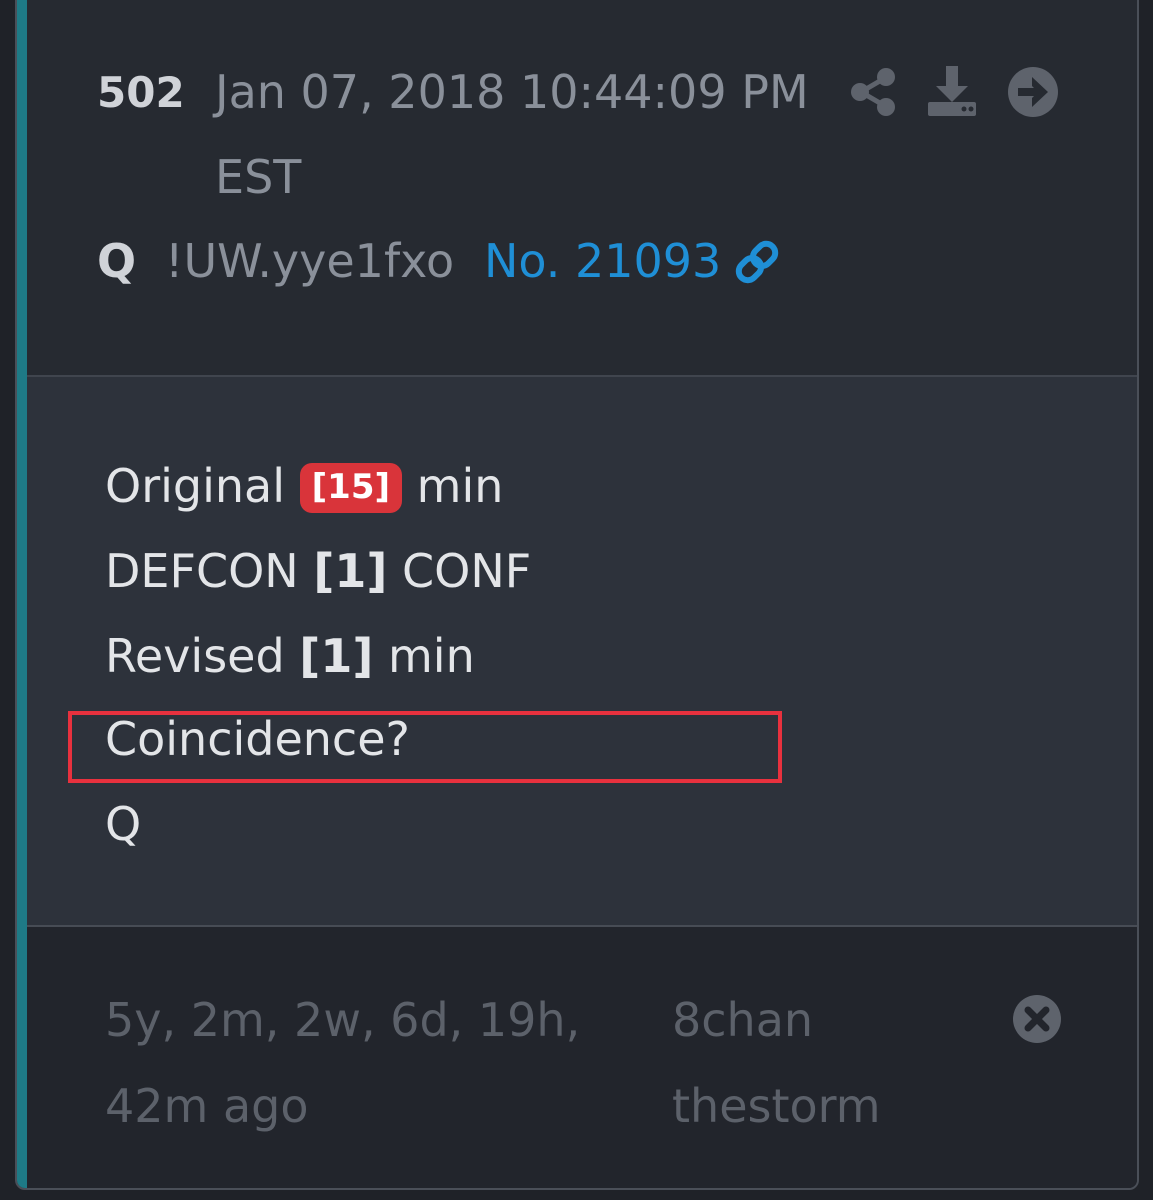 The width and height of the screenshot is (1153, 1200). What do you see at coordinates (22, 594) in the screenshot?
I see `accent-bar` at bounding box center [22, 594].